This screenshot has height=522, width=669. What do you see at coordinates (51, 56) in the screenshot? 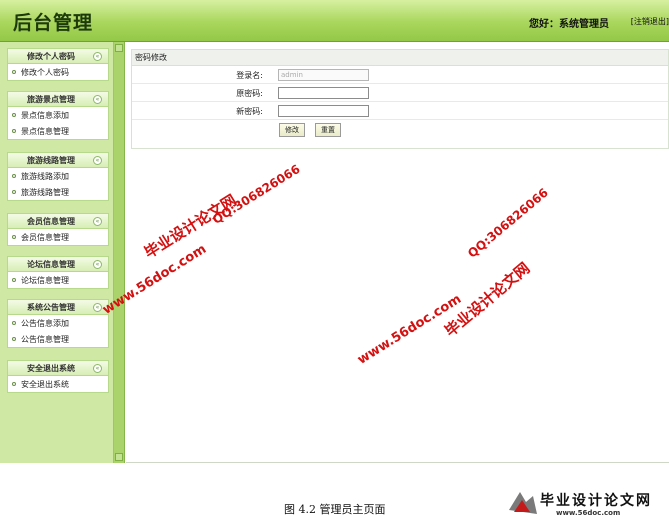
I see `menu-group-title: 修改个人密码` at bounding box center [51, 56].